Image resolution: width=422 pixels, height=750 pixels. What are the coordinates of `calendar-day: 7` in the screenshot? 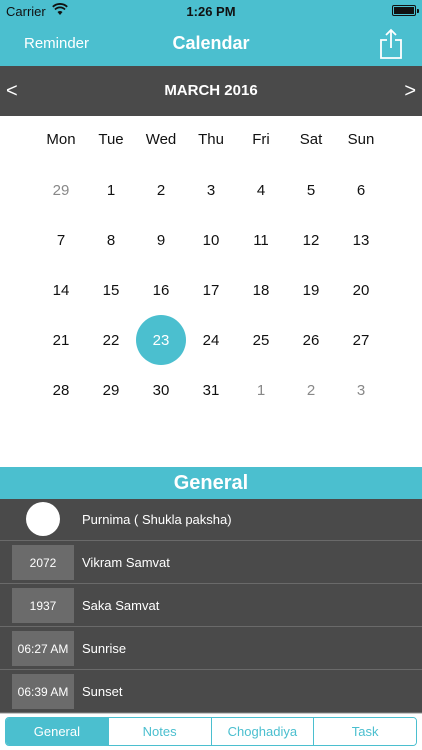 It's located at (61, 240).